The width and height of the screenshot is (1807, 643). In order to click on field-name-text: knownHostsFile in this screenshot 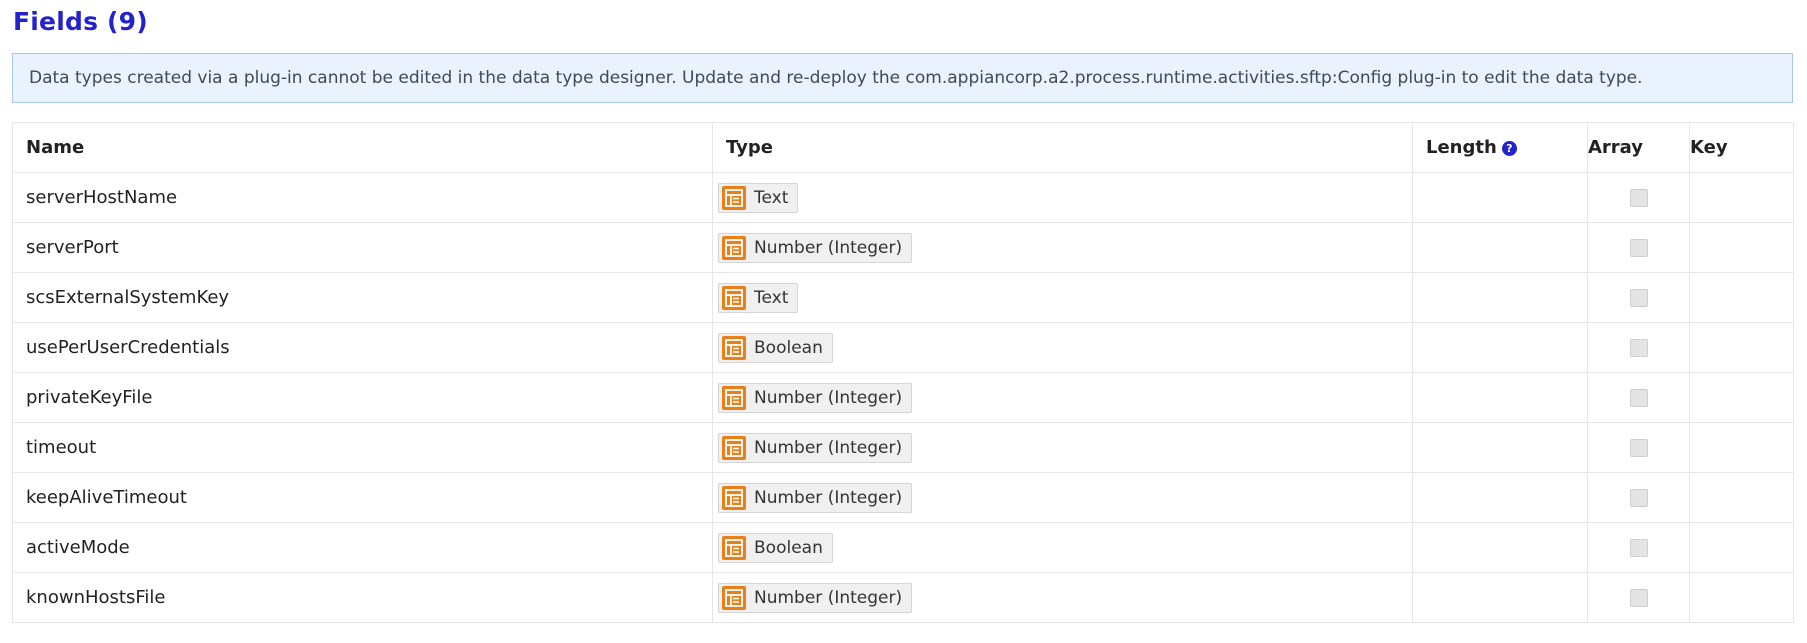, I will do `click(96, 597)`.